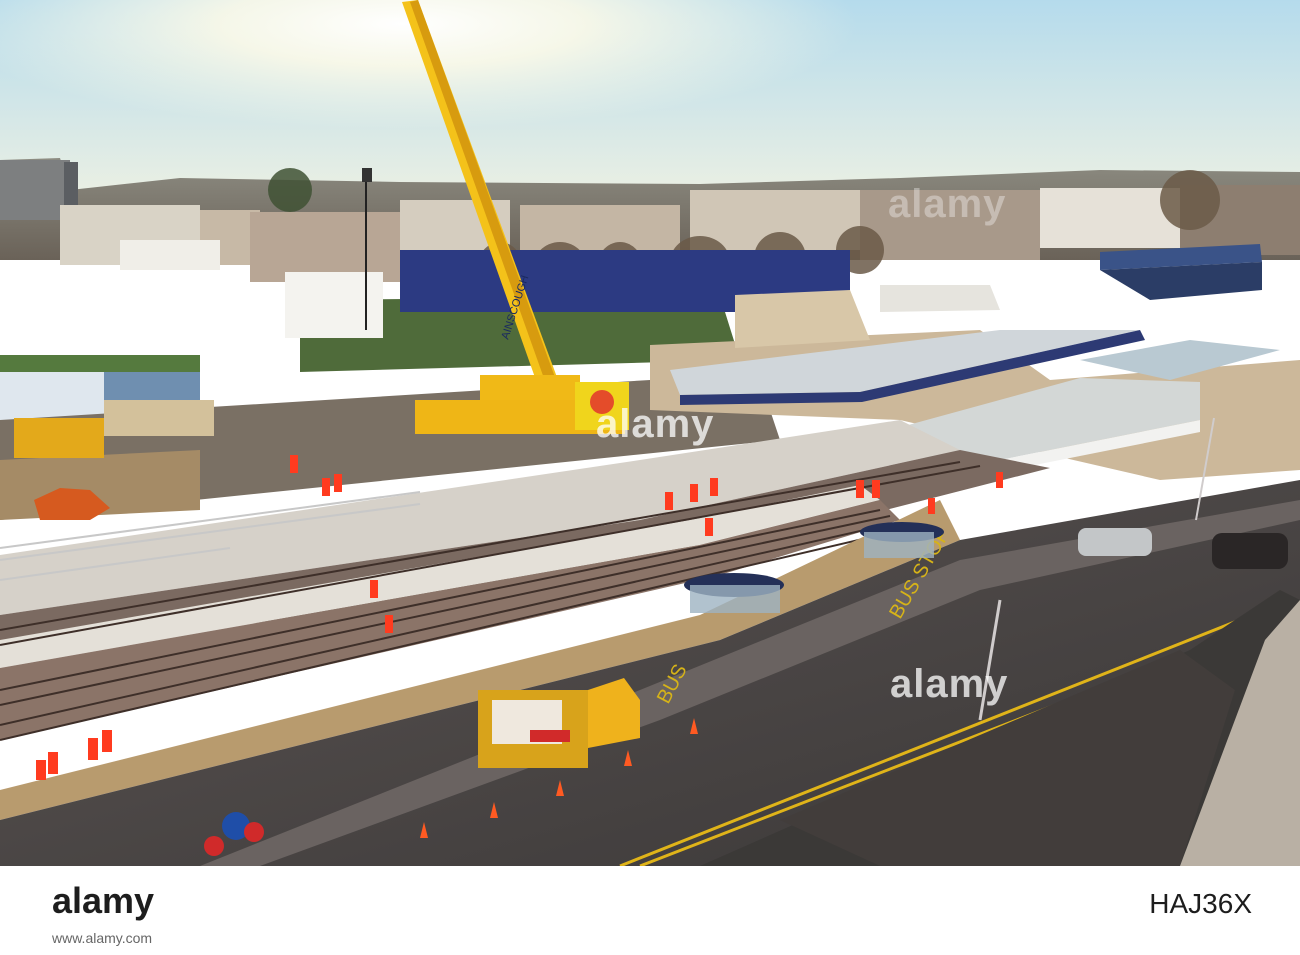 This screenshot has height=955, width=1300. I want to click on site-cabin, so click(334, 305).